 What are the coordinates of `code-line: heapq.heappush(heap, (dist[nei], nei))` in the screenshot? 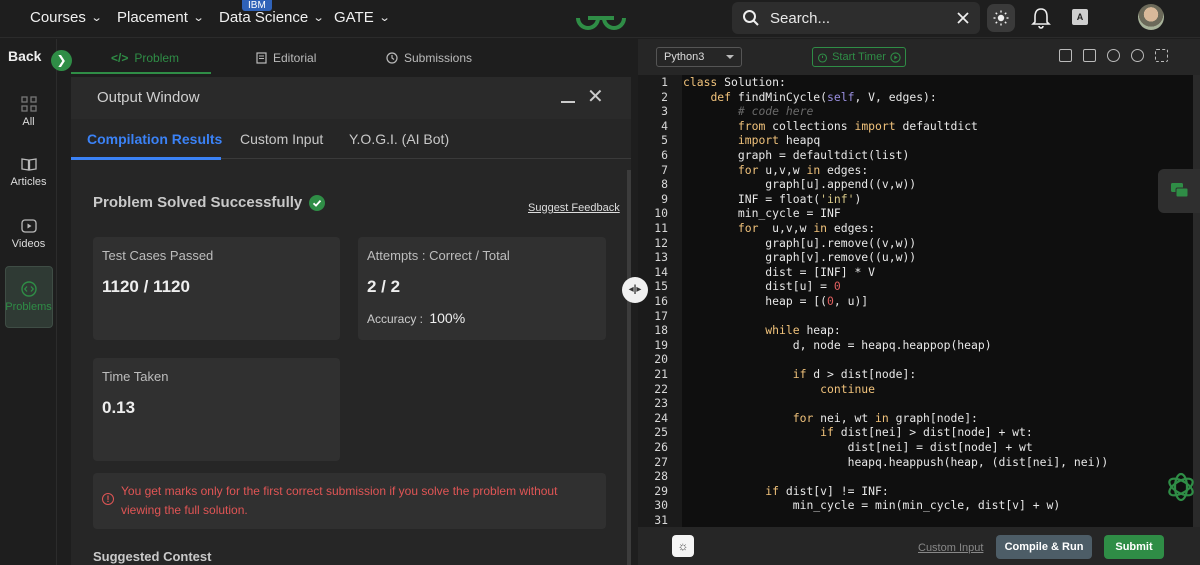 It's located at (896, 462).